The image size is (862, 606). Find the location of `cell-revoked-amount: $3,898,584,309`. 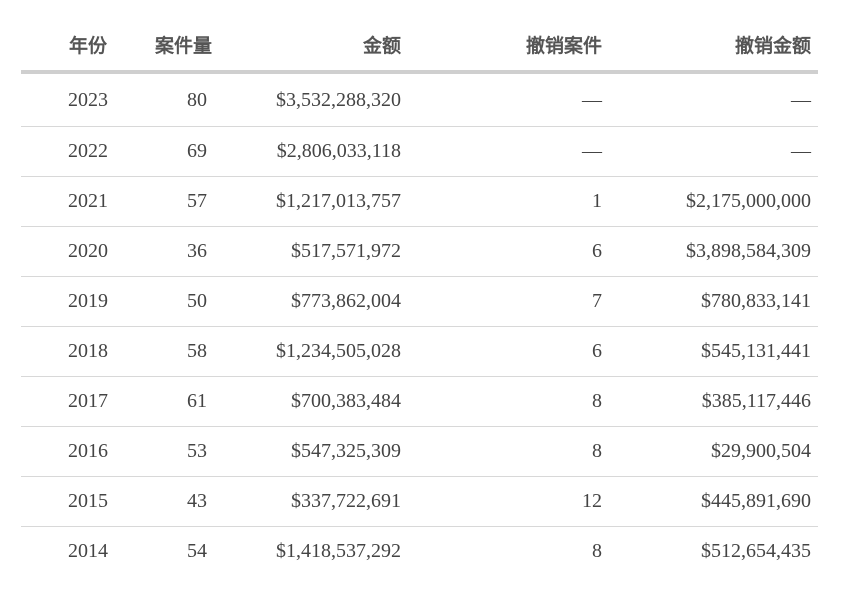

cell-revoked-amount: $3,898,584,309 is located at coordinates (713, 251).